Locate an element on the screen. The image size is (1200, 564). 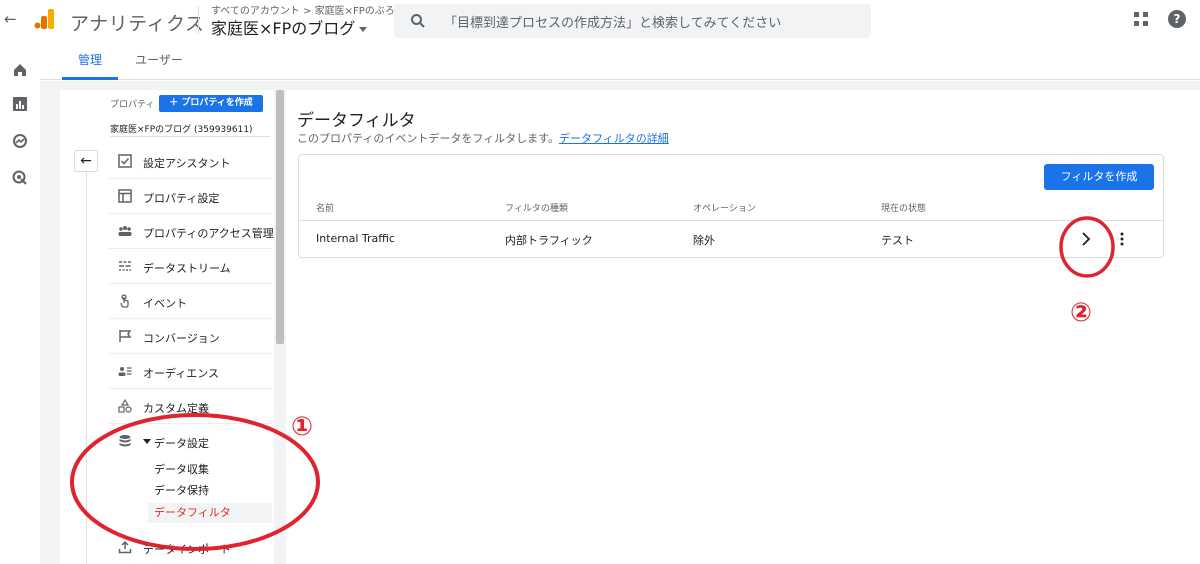
nav-item-setup-assistant: 設定アシスタント is located at coordinates (190, 161).